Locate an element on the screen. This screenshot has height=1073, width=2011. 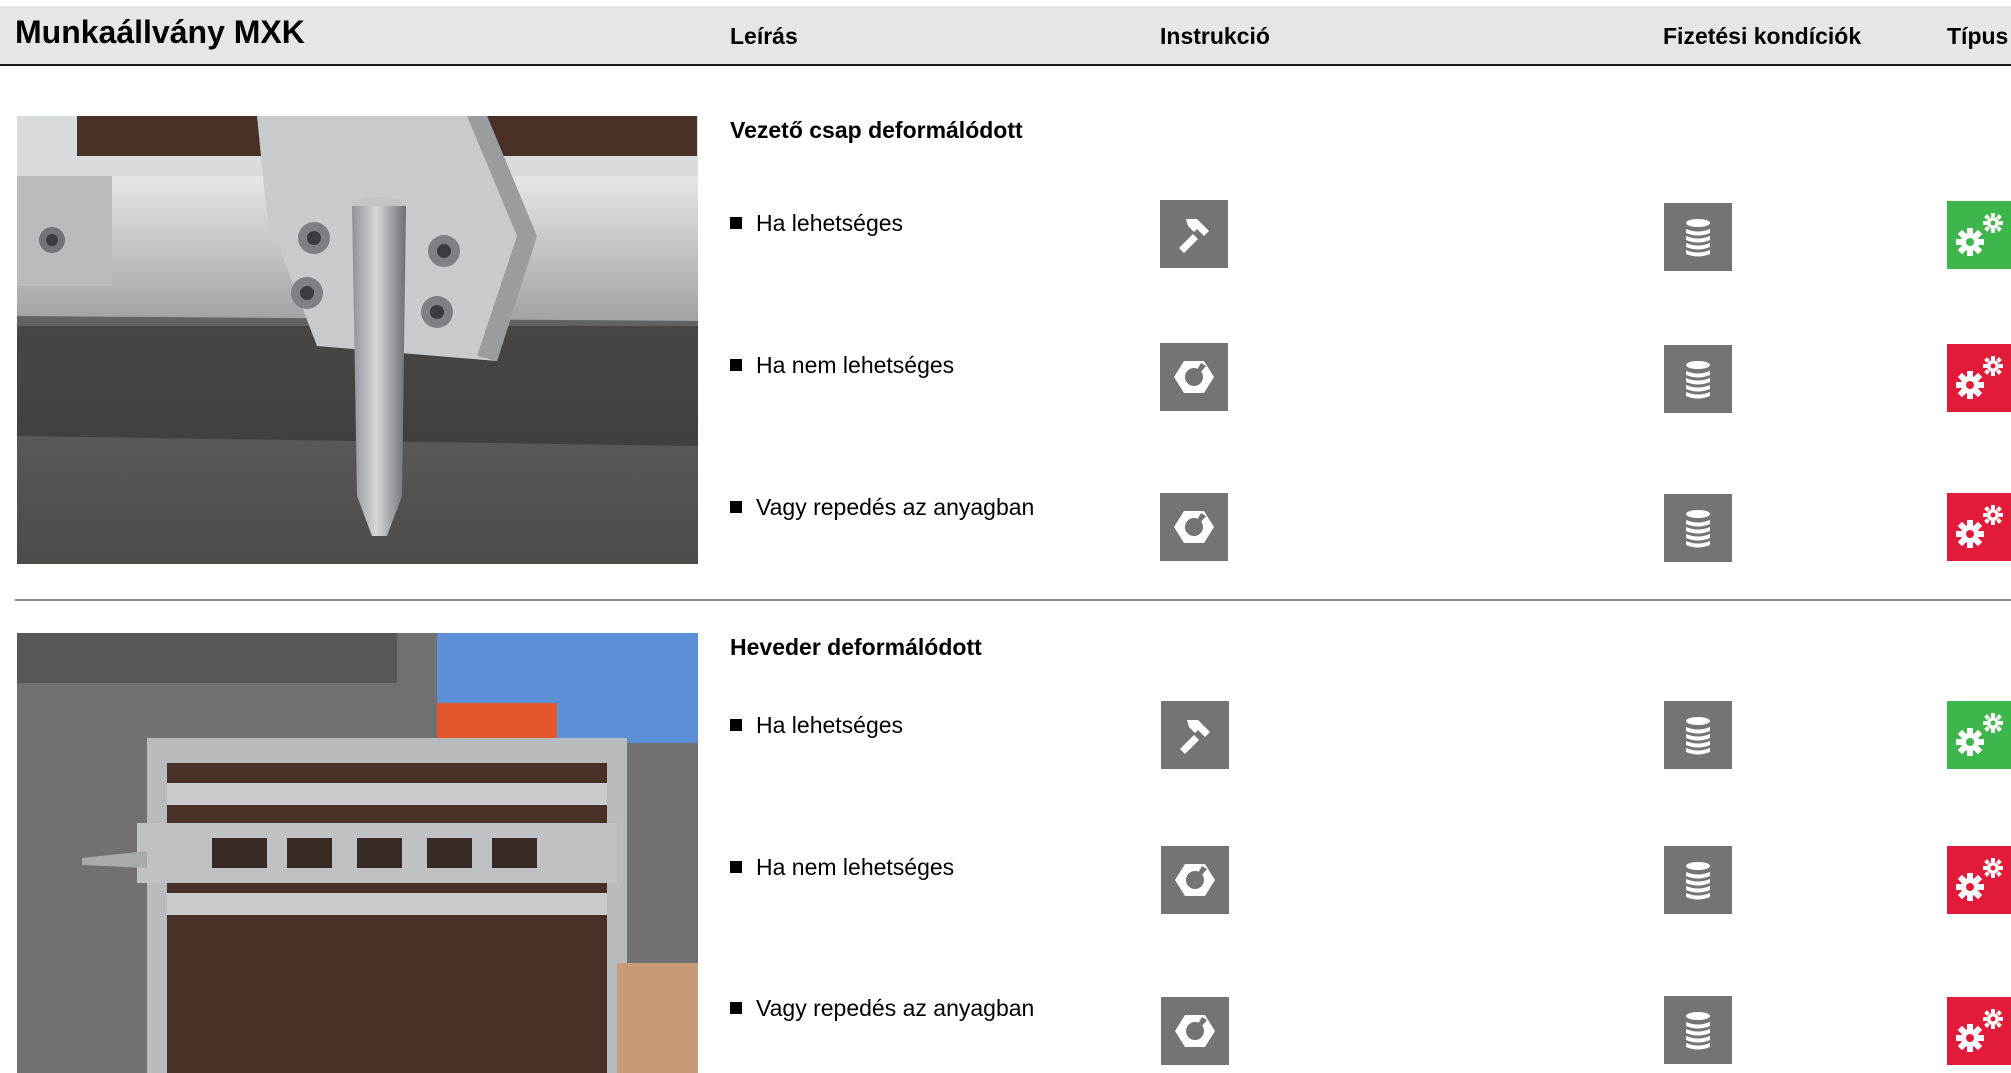
column-header-payment: Fizetési kondíciók is located at coordinates (1762, 36).